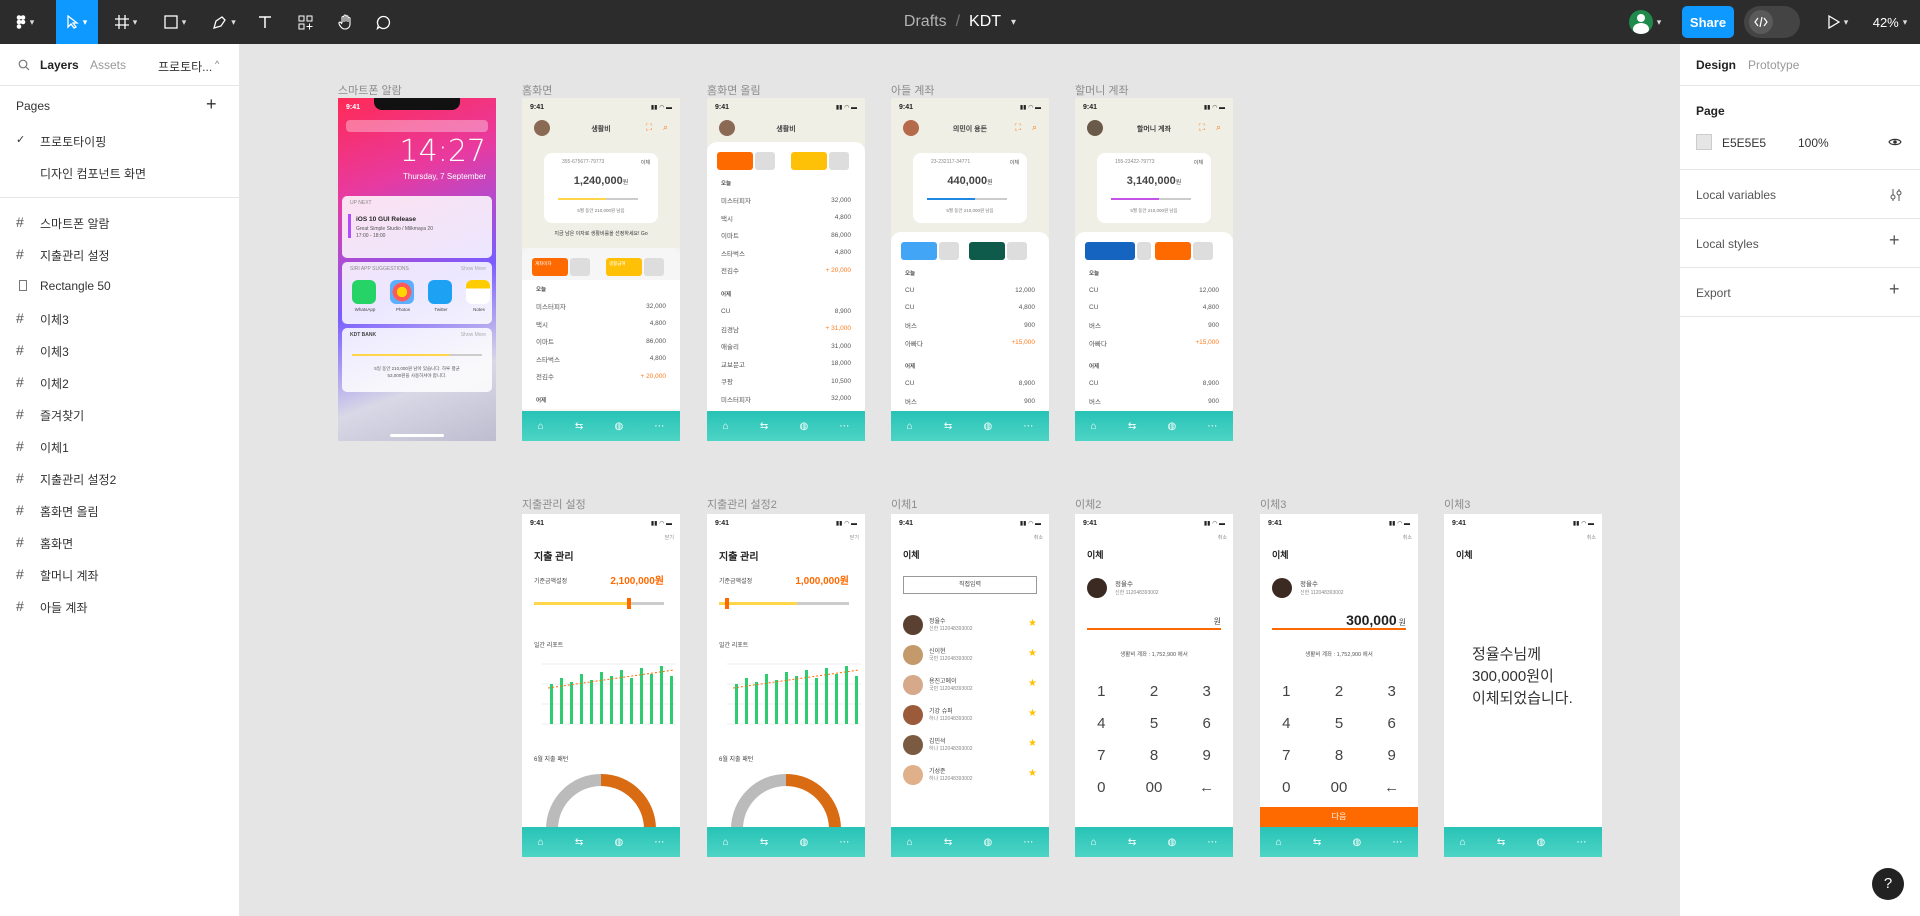  What do you see at coordinates (970, 627) in the screenshot?
I see `contact-item: 정율수 신한 112048393002 ★` at bounding box center [970, 627].